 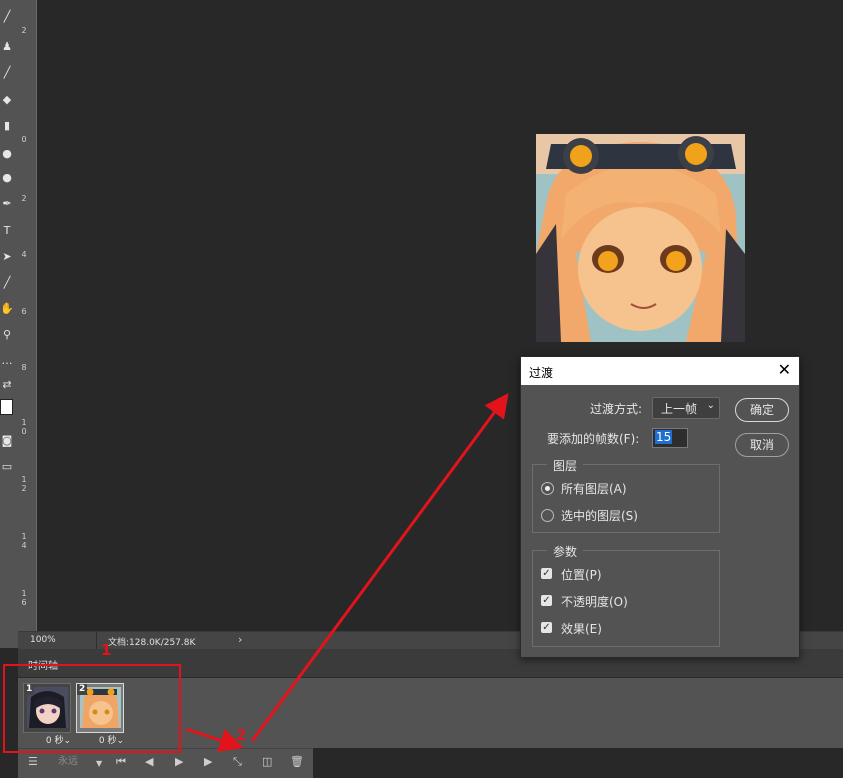 What do you see at coordinates (24, 139) in the screenshot?
I see `ruler-mark: 0` at bounding box center [24, 139].